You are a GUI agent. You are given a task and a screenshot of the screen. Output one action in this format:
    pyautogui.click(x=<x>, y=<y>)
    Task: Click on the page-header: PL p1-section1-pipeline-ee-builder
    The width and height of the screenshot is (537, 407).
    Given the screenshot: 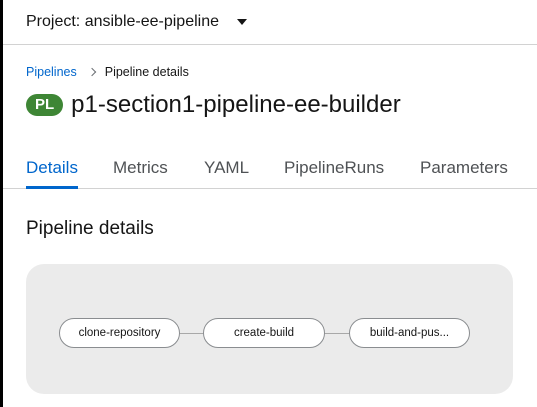 What is the action you would take?
    pyautogui.click(x=213, y=105)
    